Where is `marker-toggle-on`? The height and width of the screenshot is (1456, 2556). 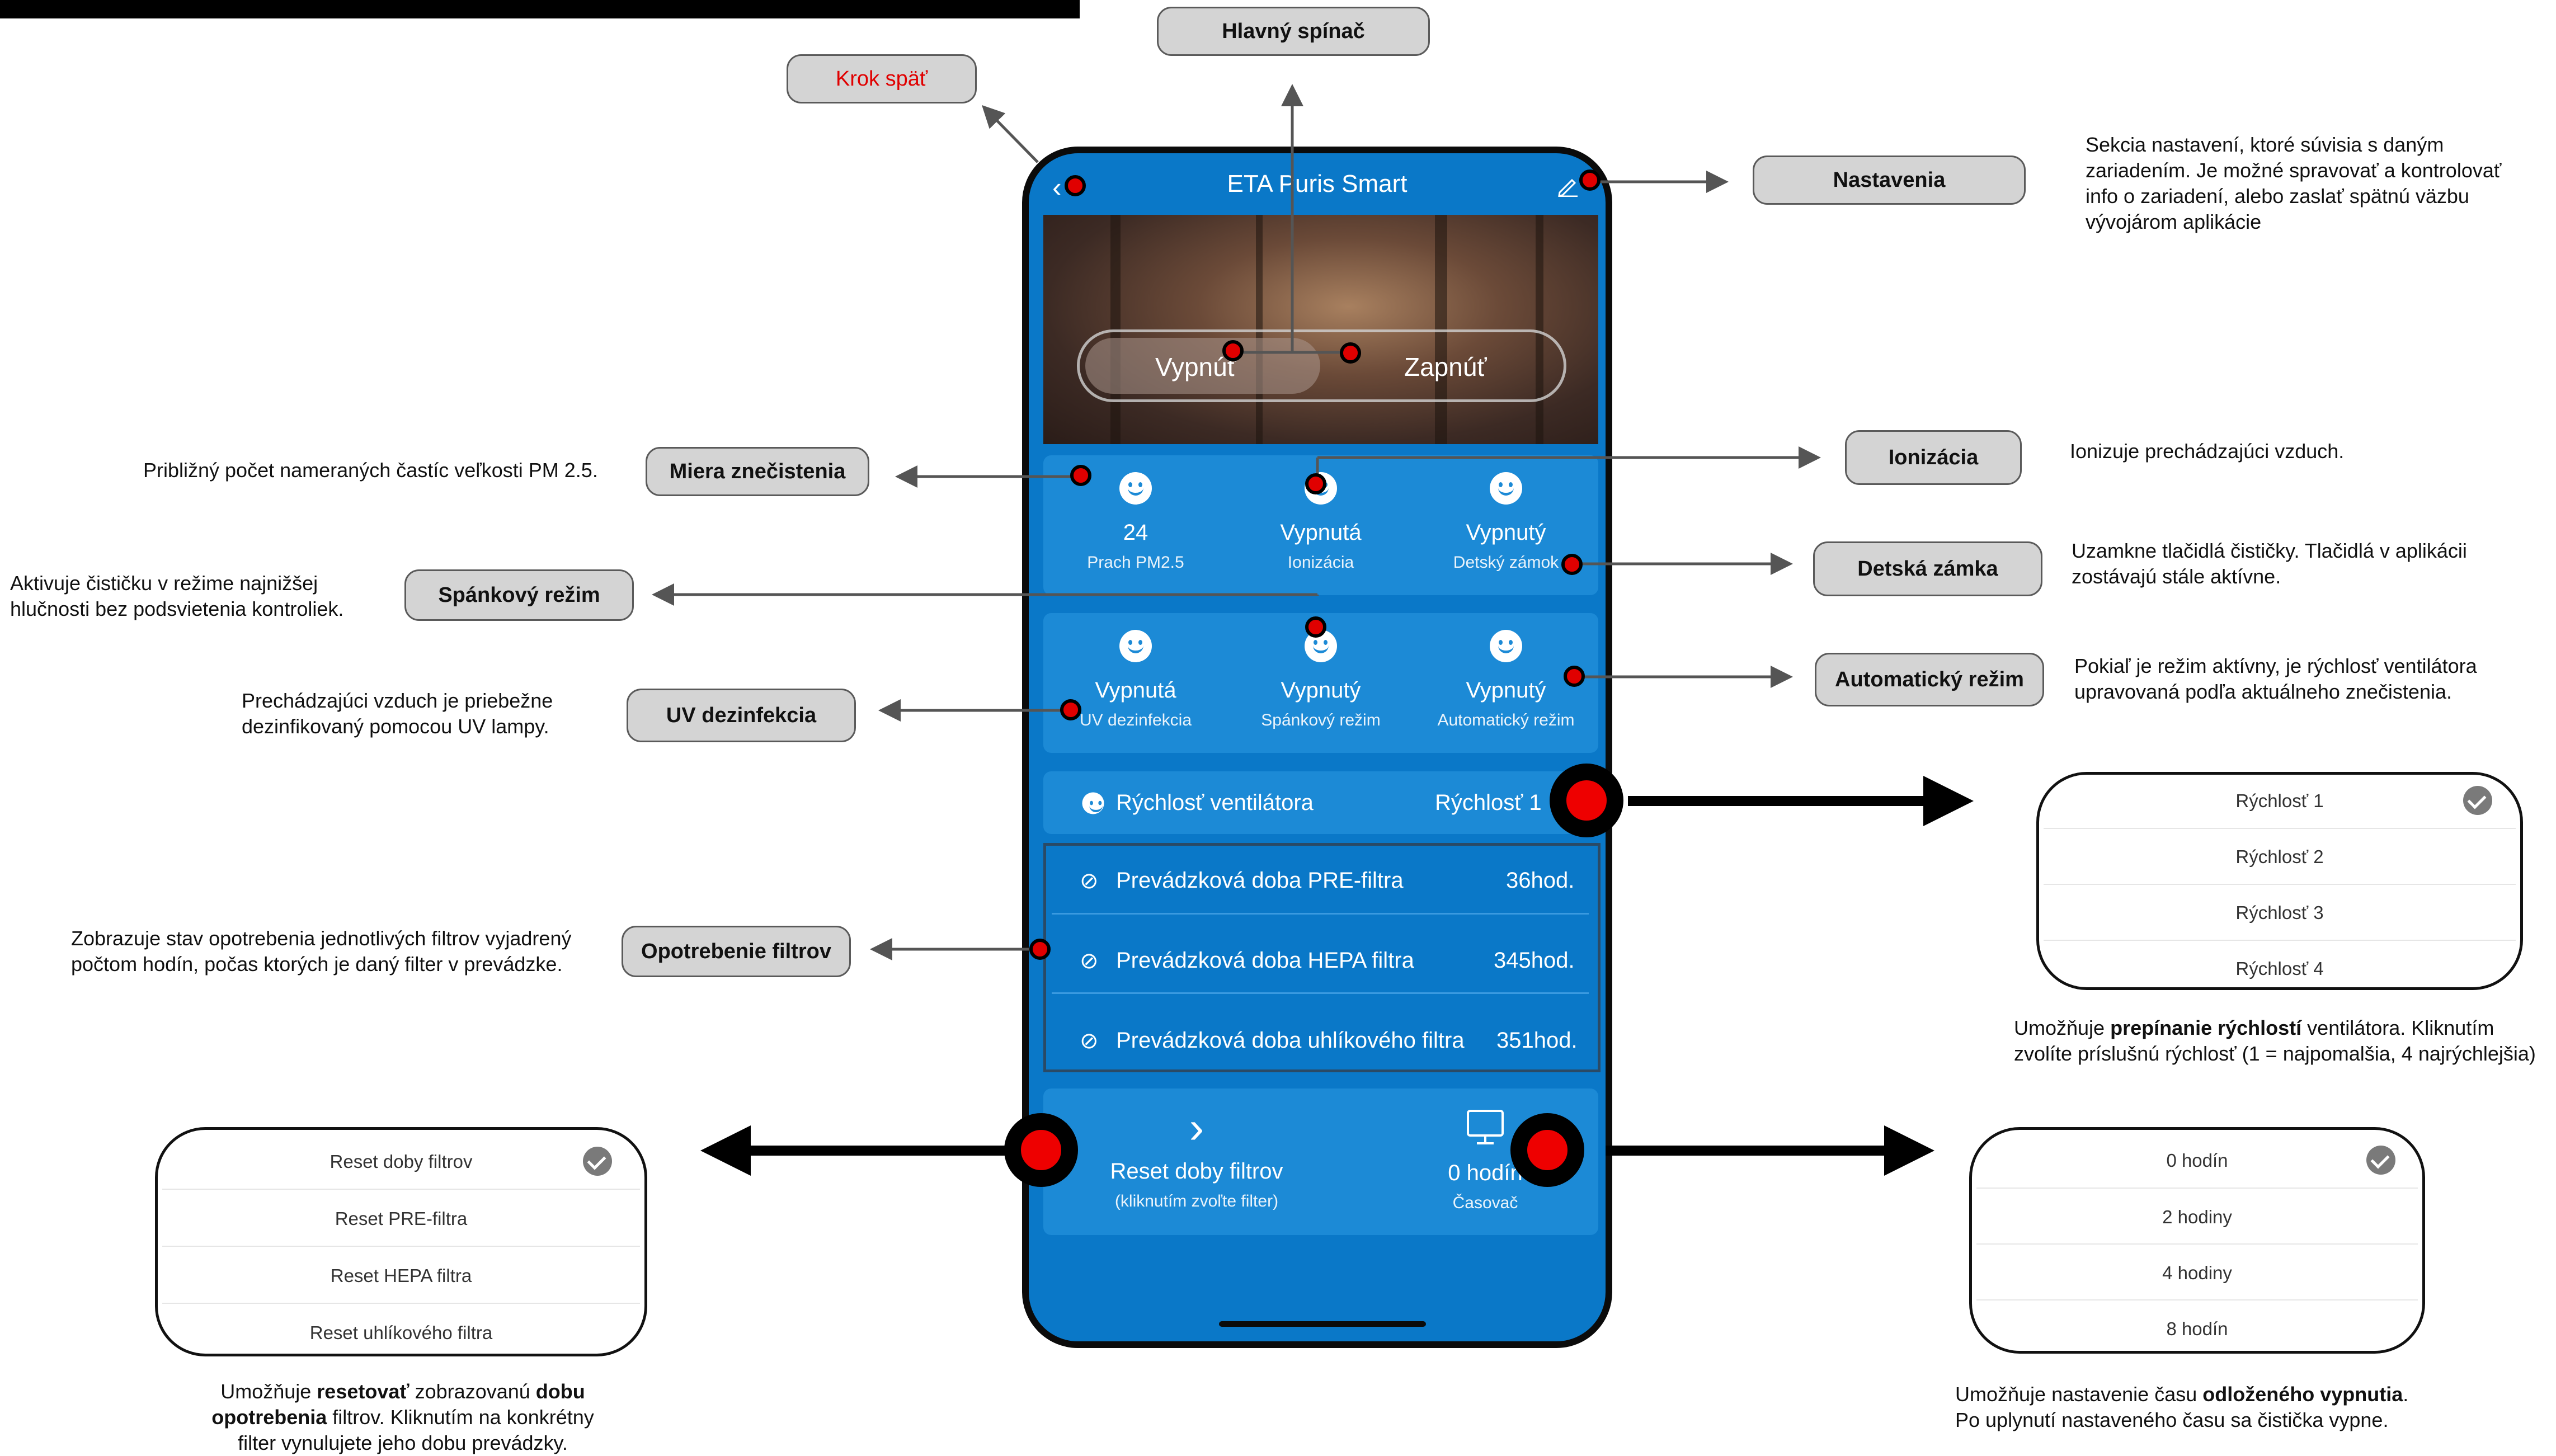
marker-toggle-on is located at coordinates (1350, 353).